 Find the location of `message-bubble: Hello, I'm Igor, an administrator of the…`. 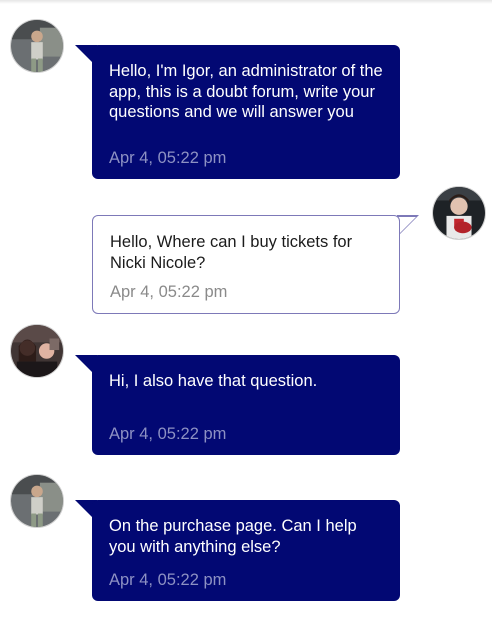

message-bubble: Hello, I'm Igor, an administrator of the… is located at coordinates (246, 112).